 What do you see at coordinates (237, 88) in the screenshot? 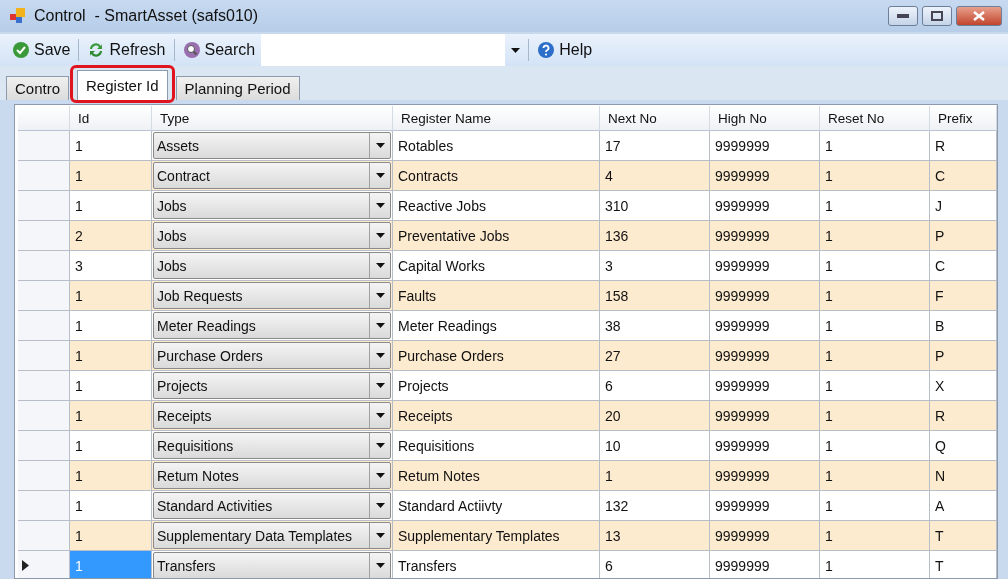
I see `tab: Planning Period` at bounding box center [237, 88].